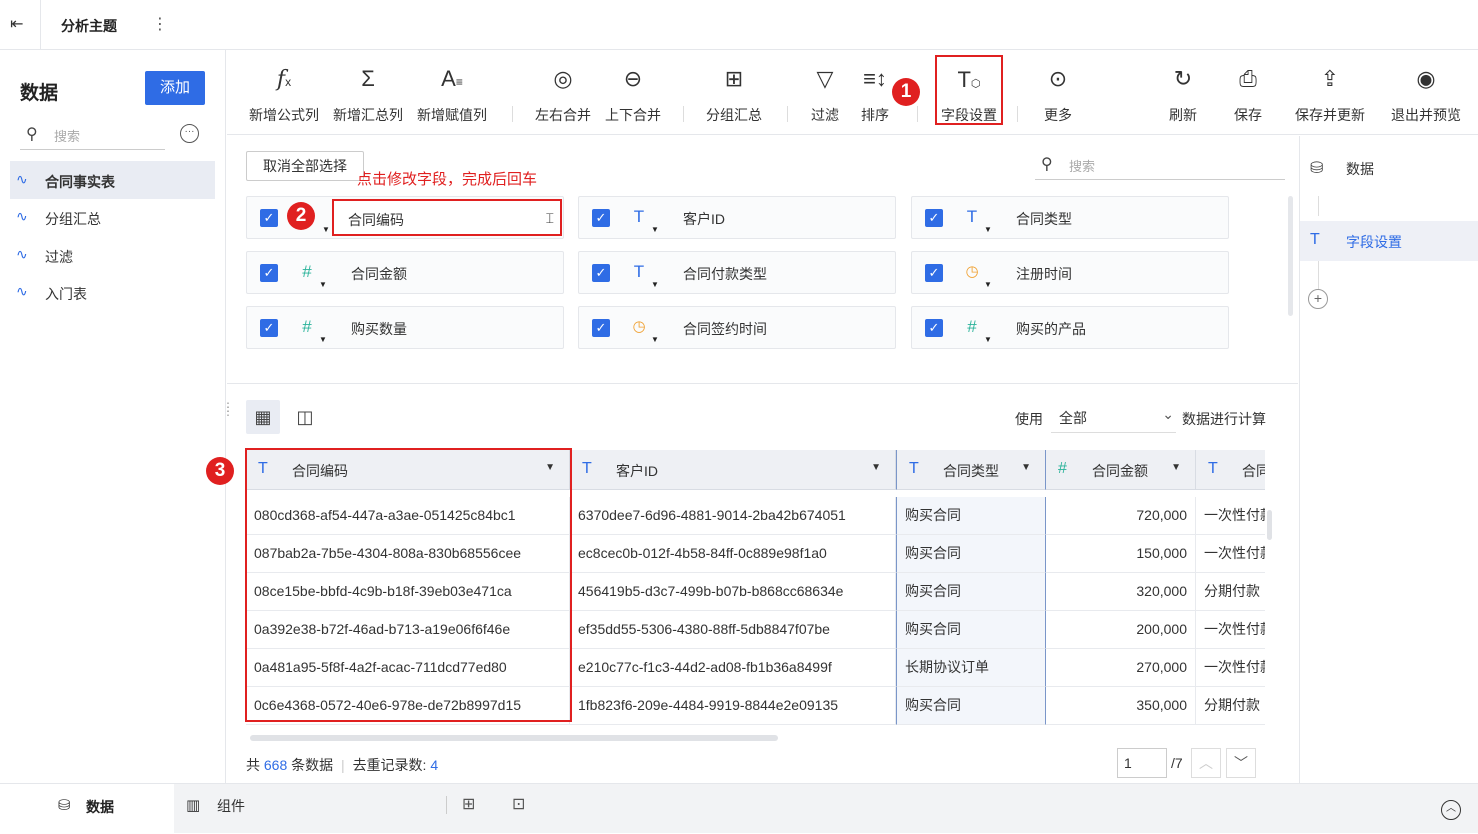 The height and width of the screenshot is (834, 1478). I want to click on flow-node-data: ⛁ 数据, so click(1389, 168).